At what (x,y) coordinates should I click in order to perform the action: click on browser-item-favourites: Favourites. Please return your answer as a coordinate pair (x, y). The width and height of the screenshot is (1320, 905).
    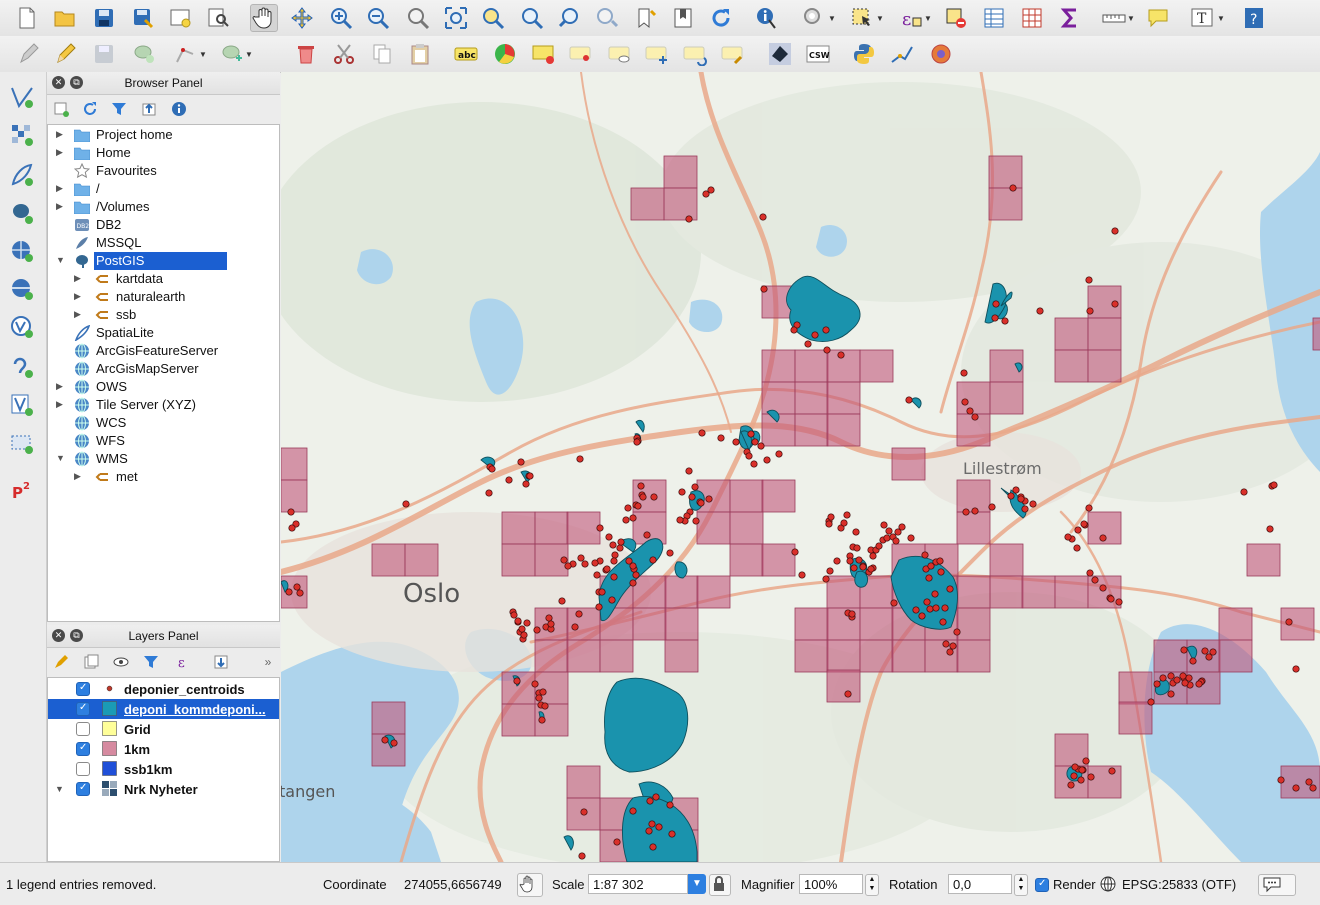
    Looking at the image, I should click on (163, 171).